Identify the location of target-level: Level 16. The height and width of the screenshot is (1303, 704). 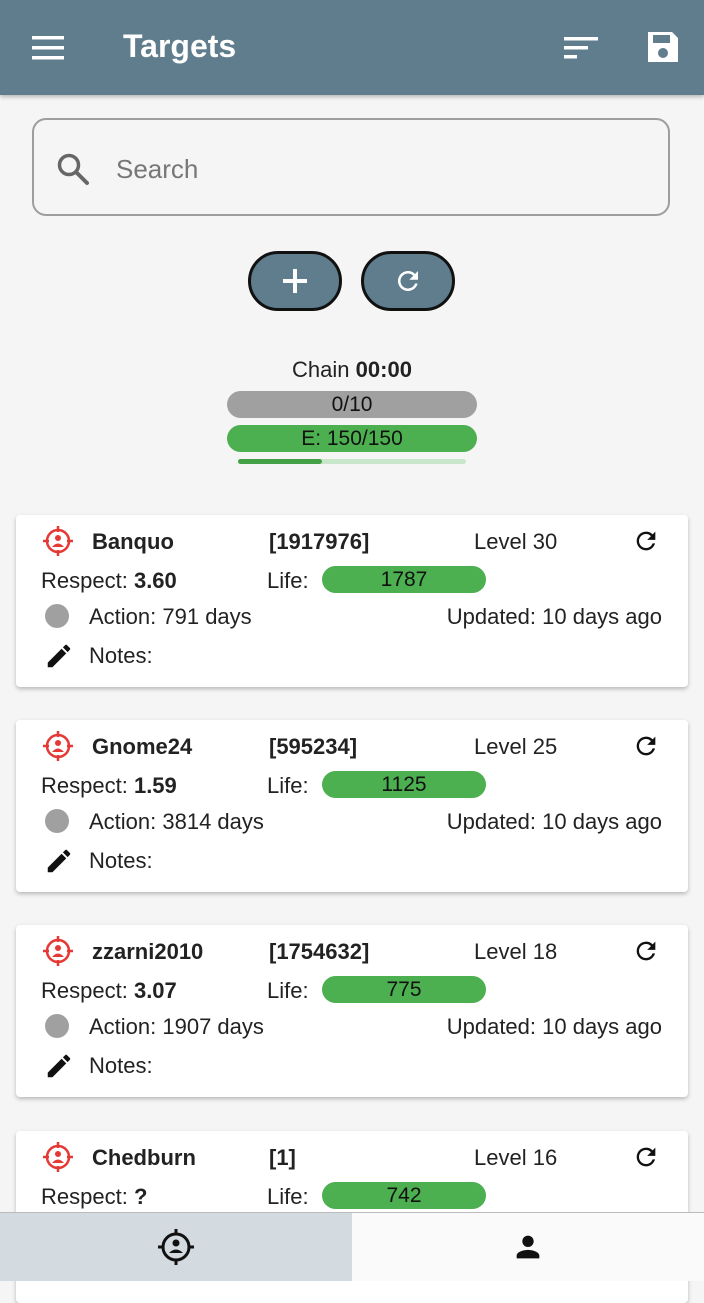
(516, 1157).